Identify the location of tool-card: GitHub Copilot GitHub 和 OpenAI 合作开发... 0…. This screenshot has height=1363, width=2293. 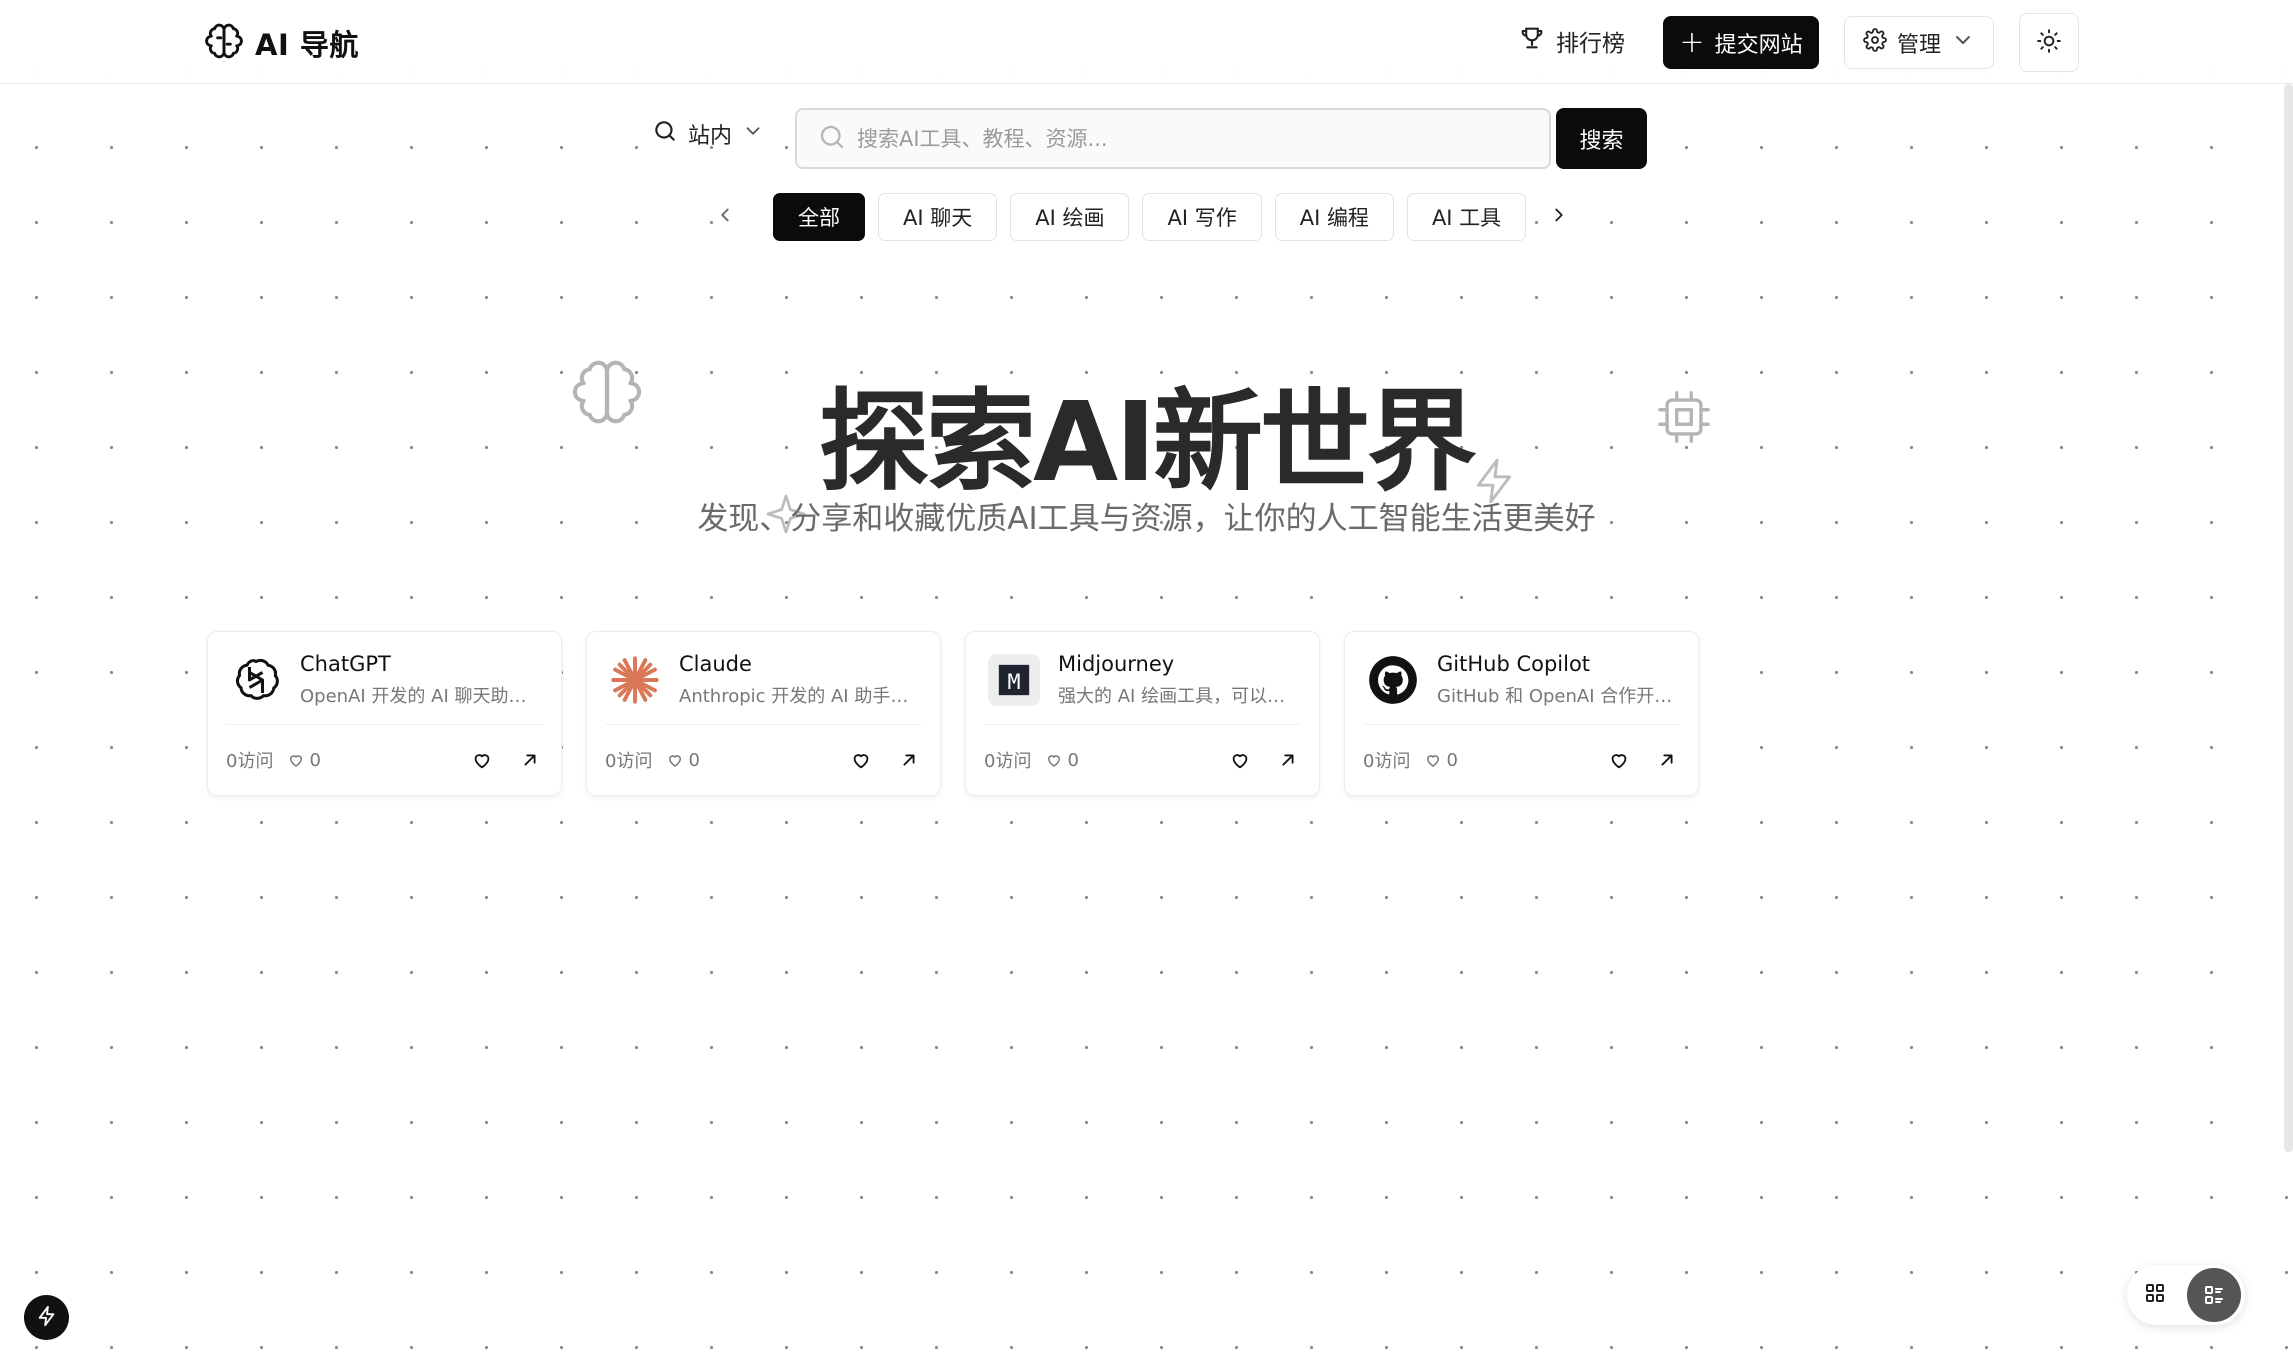
(1521, 713).